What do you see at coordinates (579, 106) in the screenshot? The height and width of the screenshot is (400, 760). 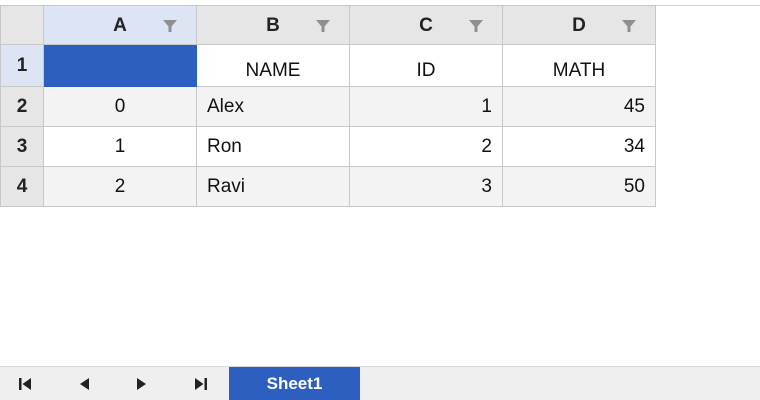 I see `cell-d2: 45` at bounding box center [579, 106].